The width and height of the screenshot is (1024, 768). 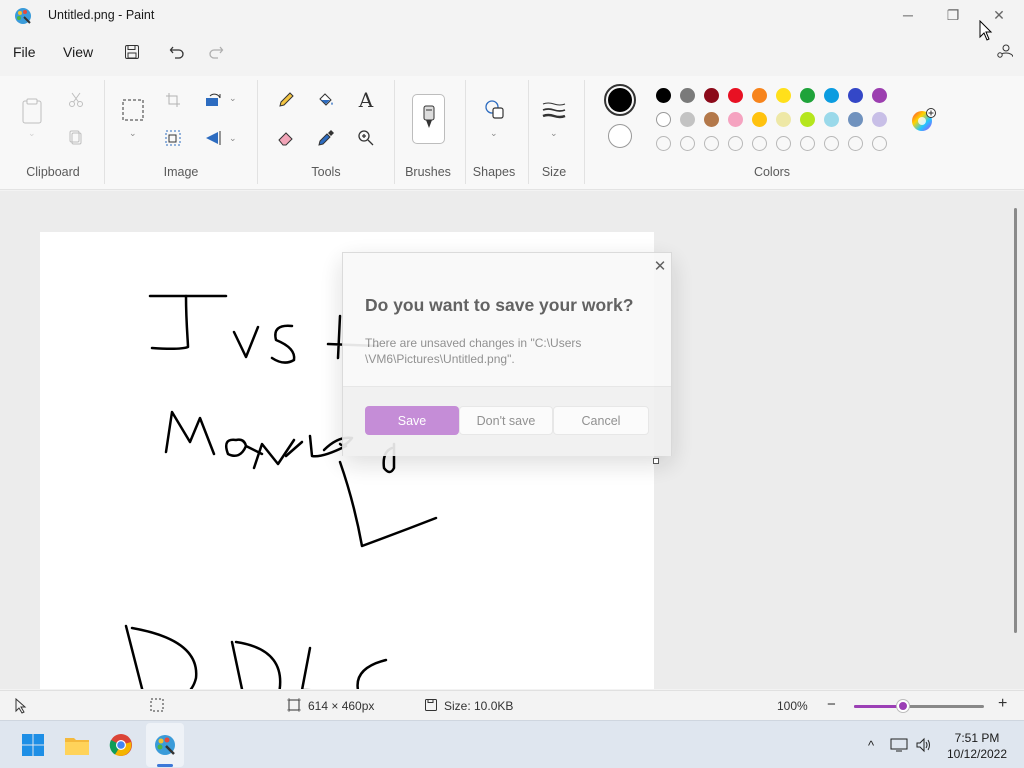 I want to click on brushes-button, so click(x=428, y=119).